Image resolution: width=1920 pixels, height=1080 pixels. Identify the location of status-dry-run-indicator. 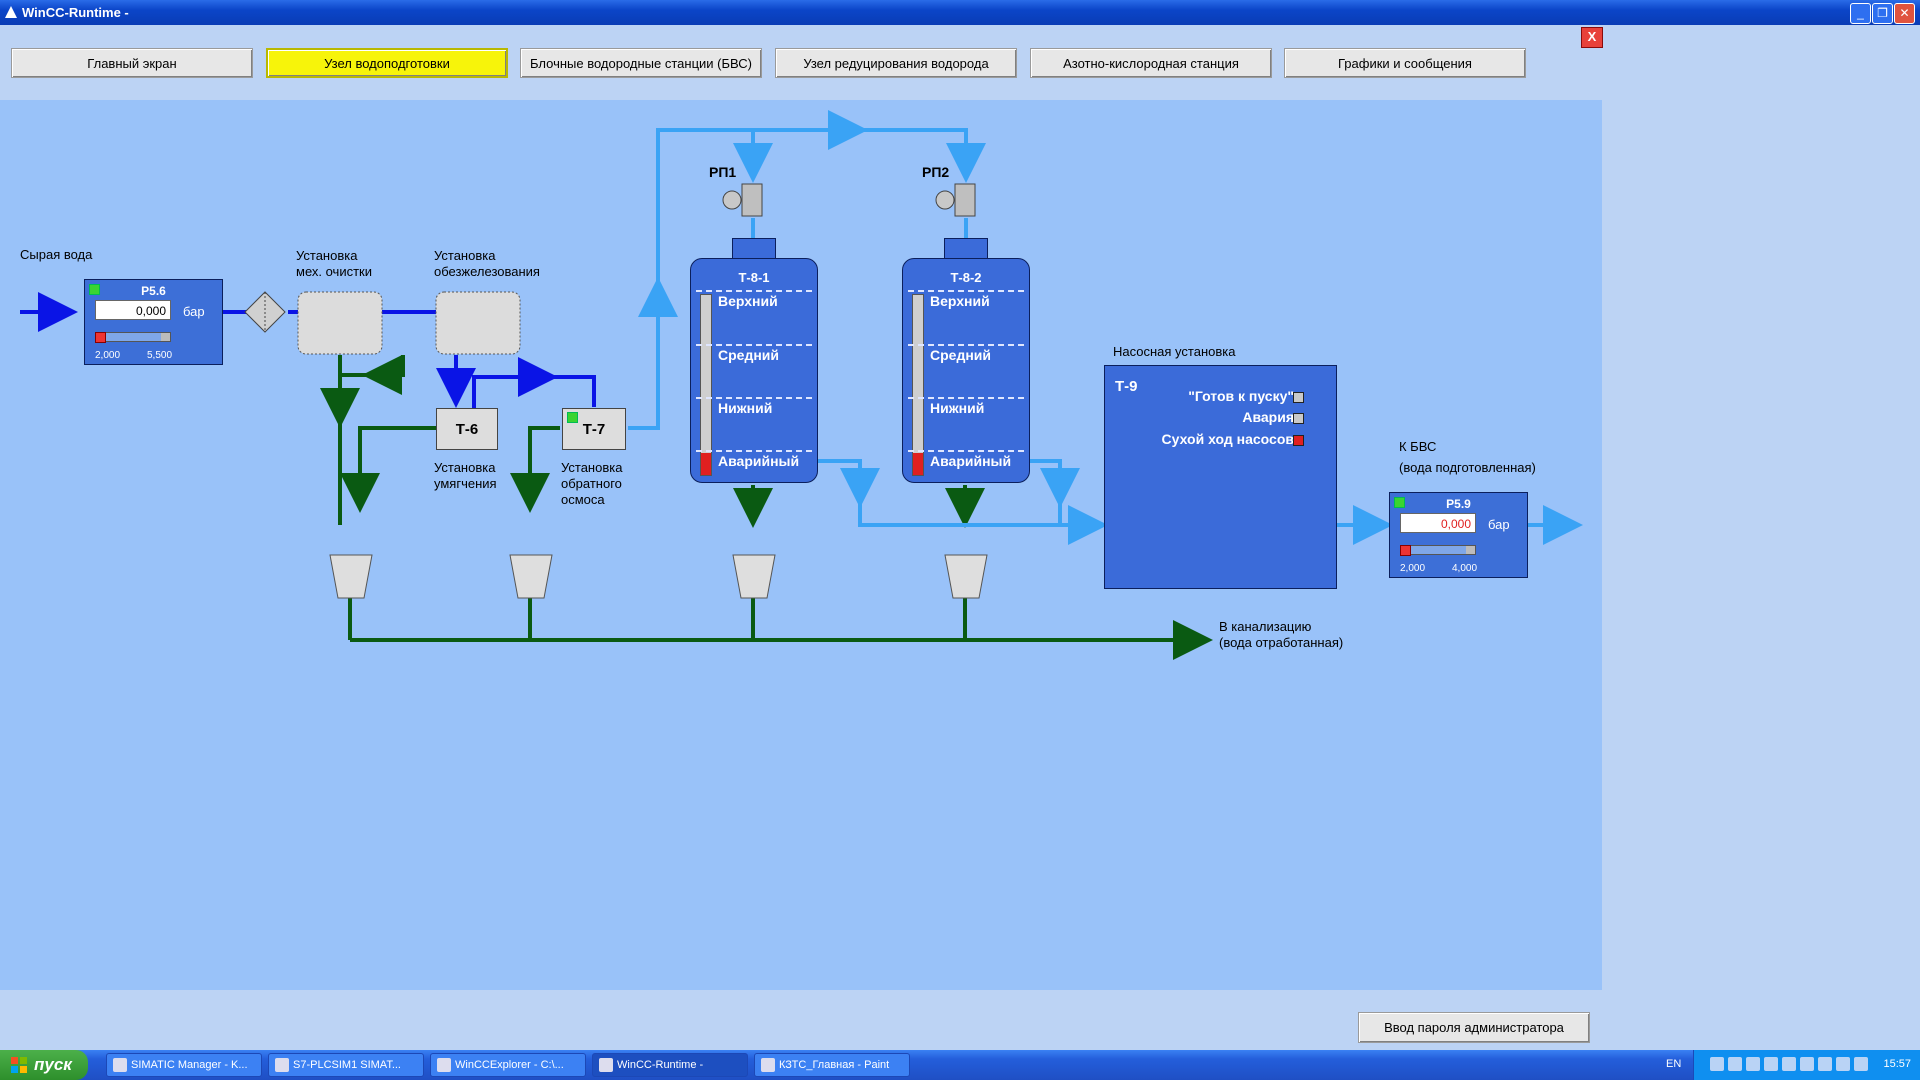
(1298, 440).